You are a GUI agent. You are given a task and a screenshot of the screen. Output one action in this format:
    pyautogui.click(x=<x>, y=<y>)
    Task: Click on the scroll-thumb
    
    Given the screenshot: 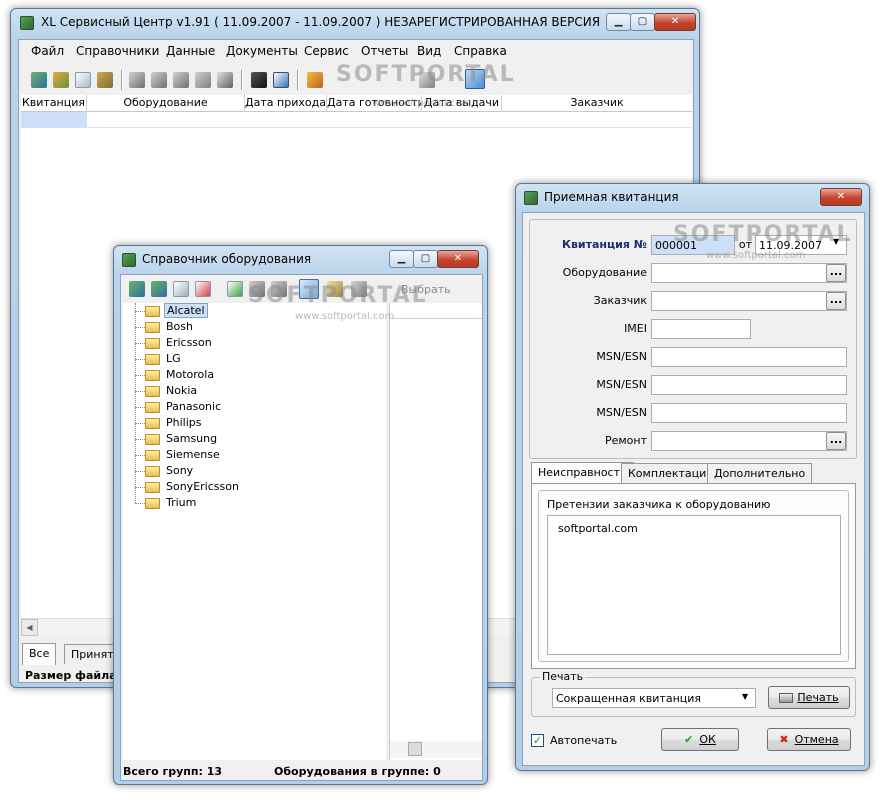 What is the action you would take?
    pyautogui.click(x=415, y=749)
    